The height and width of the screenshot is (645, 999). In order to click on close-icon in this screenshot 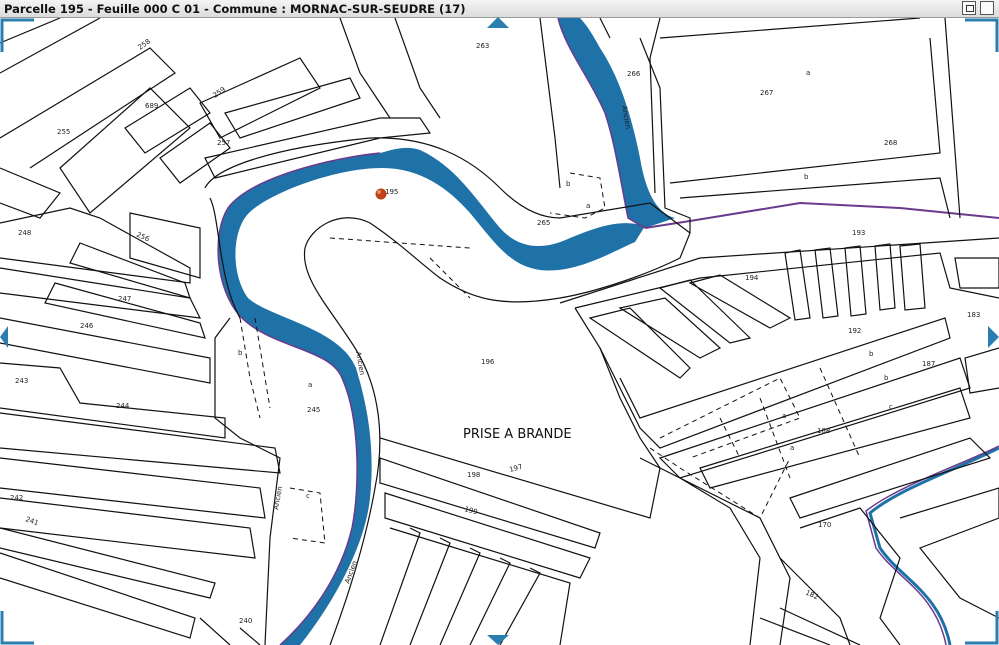, I will do `click(987, 8)`.